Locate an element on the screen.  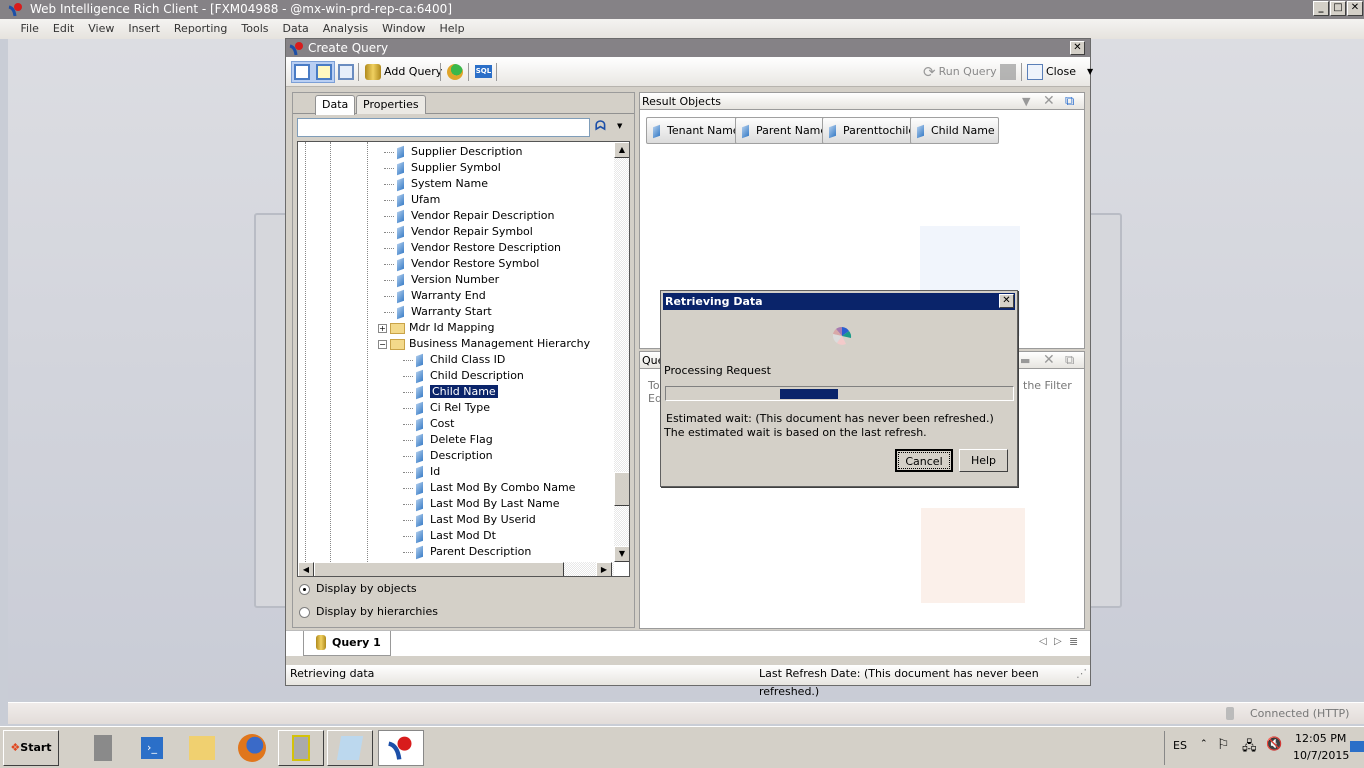
tree-item: Last Mod By Last Name is located at coordinates (481, 504).